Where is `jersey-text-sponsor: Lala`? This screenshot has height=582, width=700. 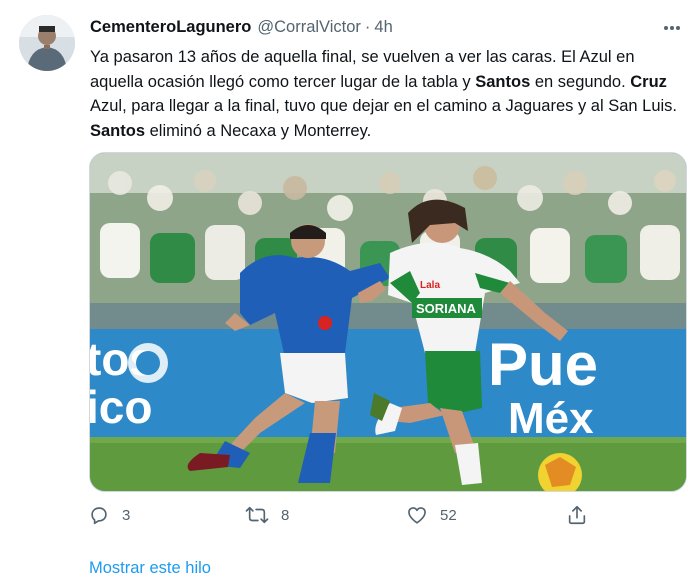 jersey-text-sponsor: Lala is located at coordinates (430, 285).